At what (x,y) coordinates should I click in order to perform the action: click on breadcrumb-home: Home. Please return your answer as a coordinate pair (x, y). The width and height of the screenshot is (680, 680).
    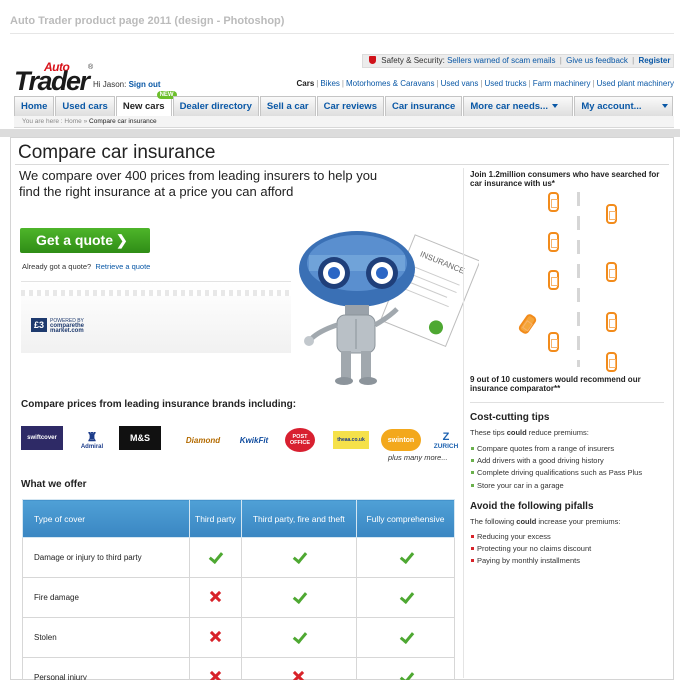
    Looking at the image, I should click on (72, 121).